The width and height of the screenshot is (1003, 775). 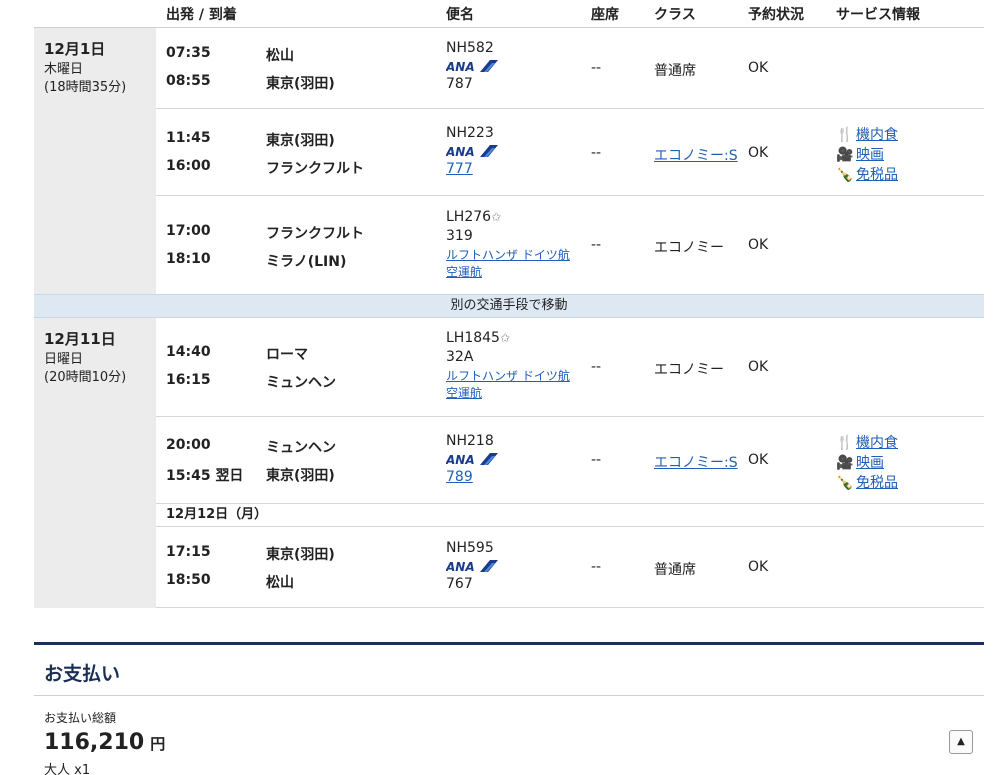 I want to click on header-class: クラス, so click(x=675, y=15).